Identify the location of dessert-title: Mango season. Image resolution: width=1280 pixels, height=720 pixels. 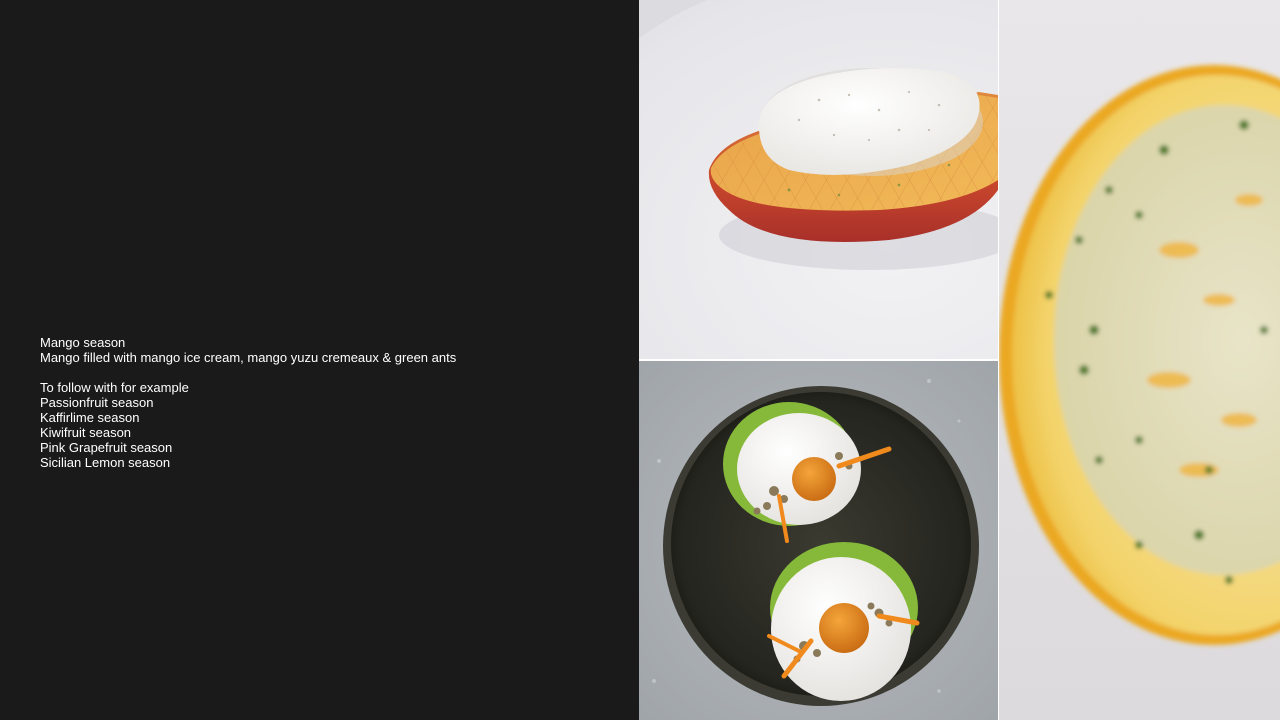
(83, 342).